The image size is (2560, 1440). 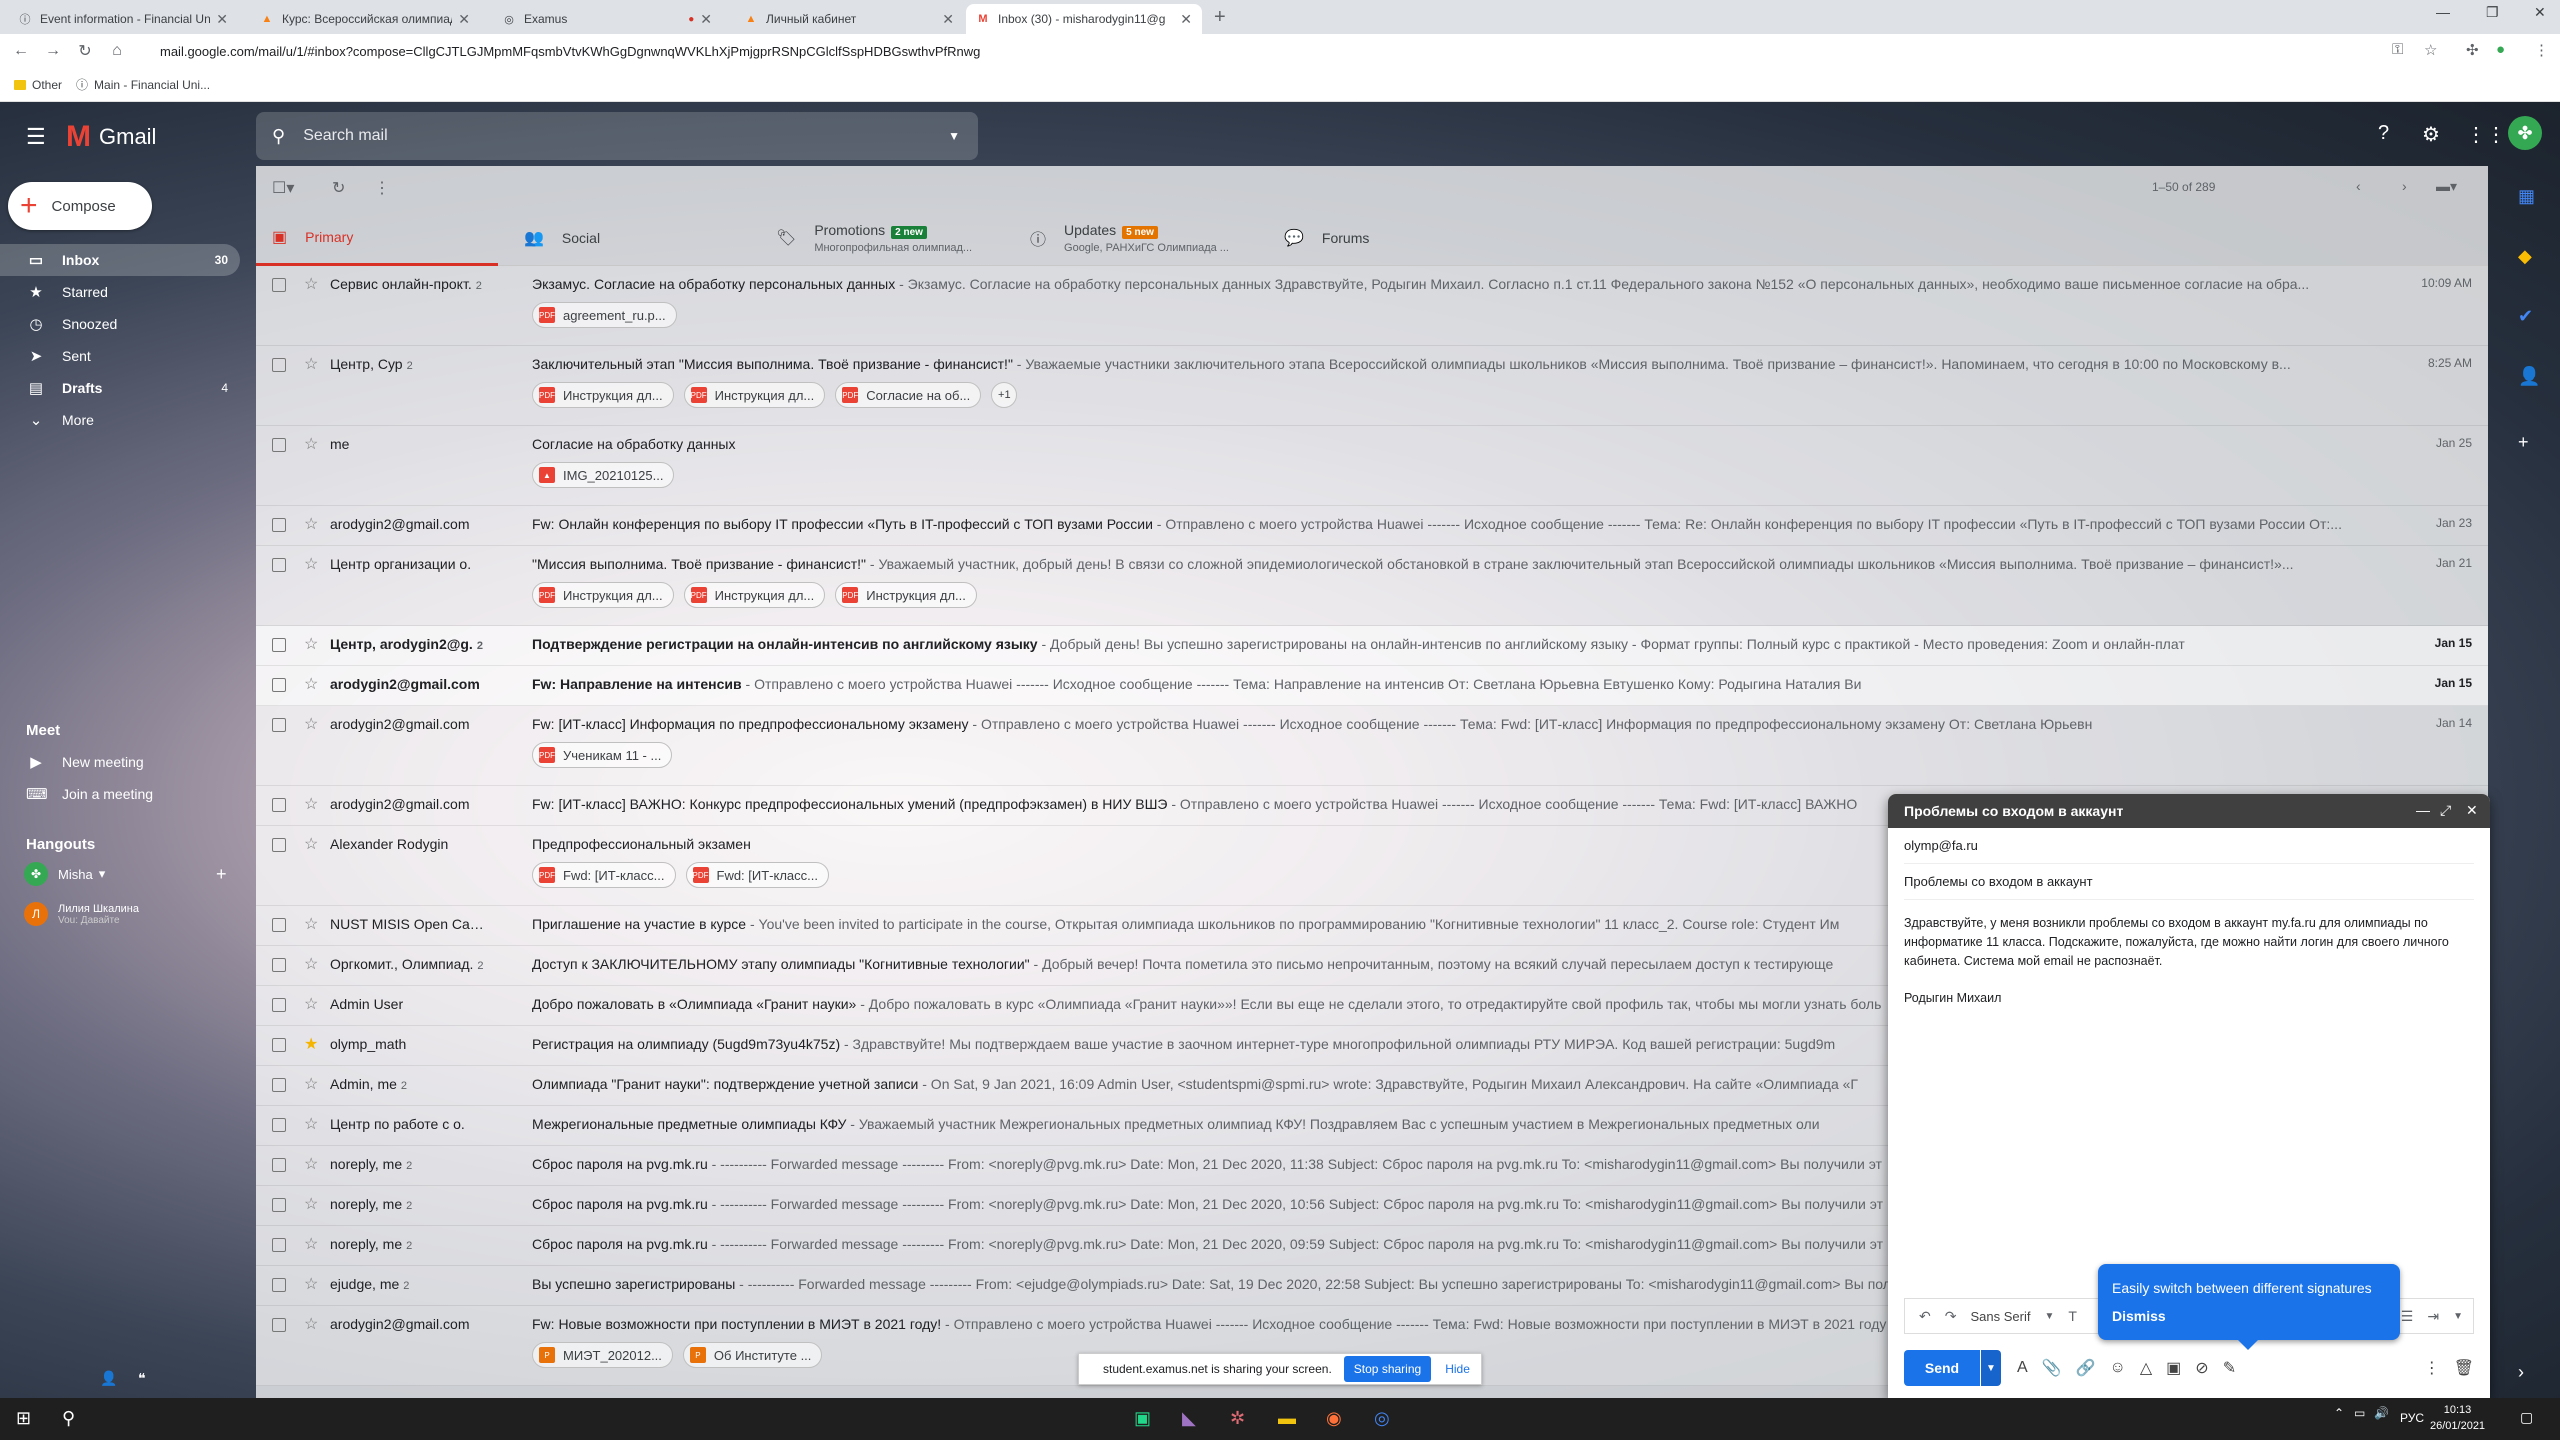 I want to click on drive-icon: △, so click(x=2146, y=1368).